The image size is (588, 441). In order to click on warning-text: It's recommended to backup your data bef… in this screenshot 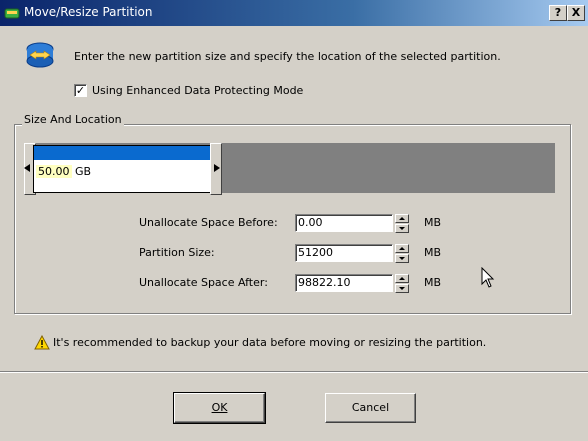, I will do `click(270, 342)`.